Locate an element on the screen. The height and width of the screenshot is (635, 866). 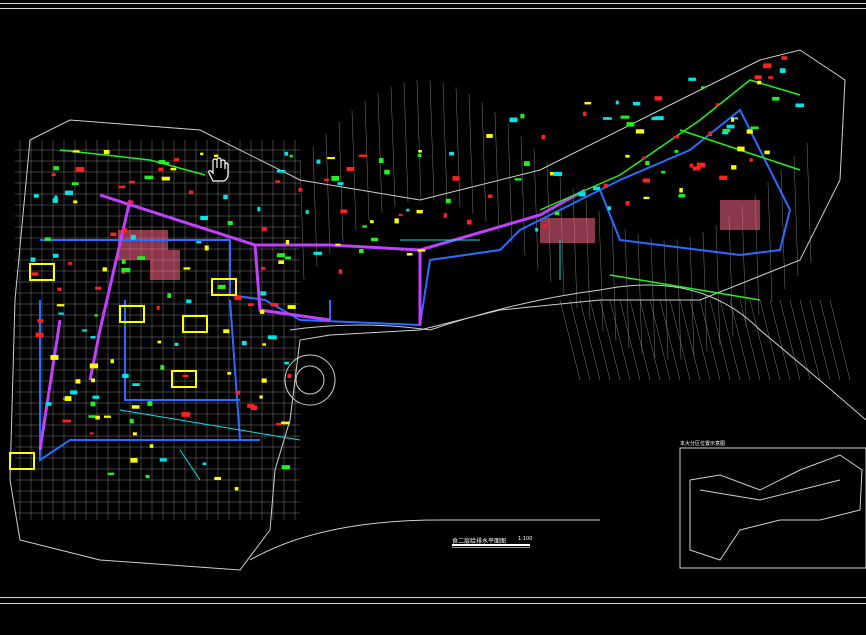
drawing-title-block: 食二层给排水平面图 1:100 is located at coordinates (527, 551).